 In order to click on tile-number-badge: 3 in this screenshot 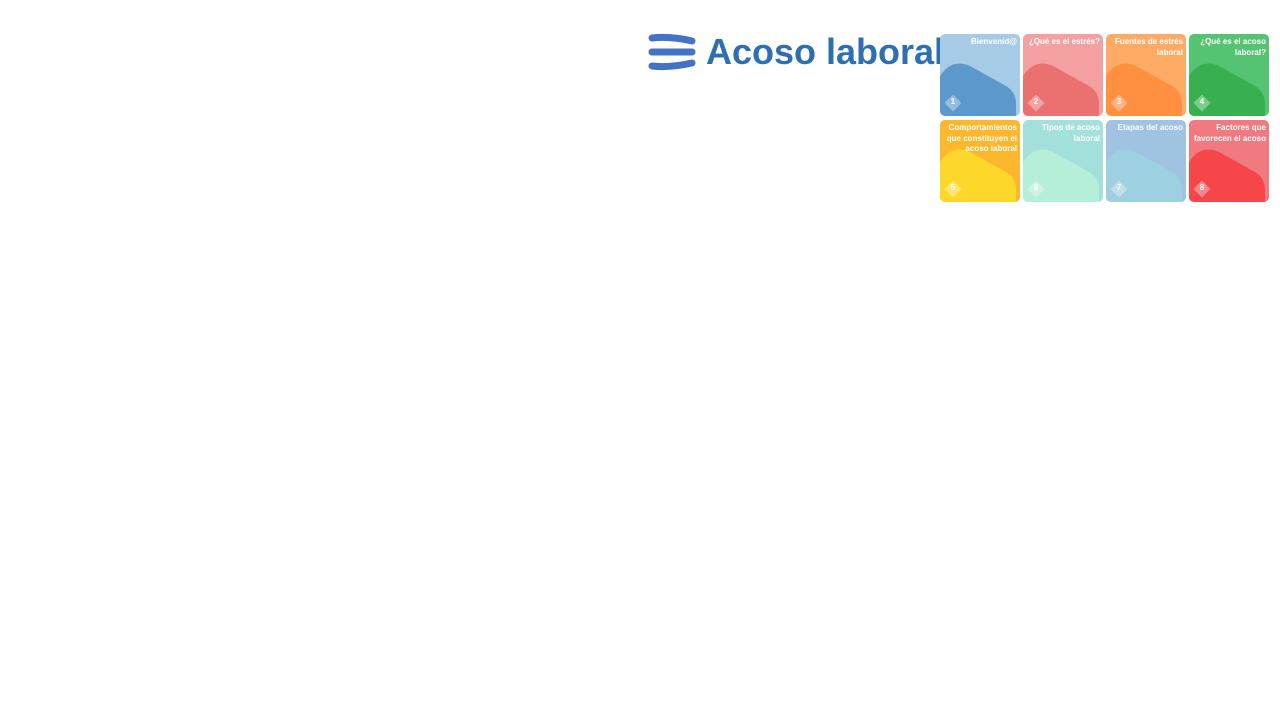, I will do `click(1119, 103)`.